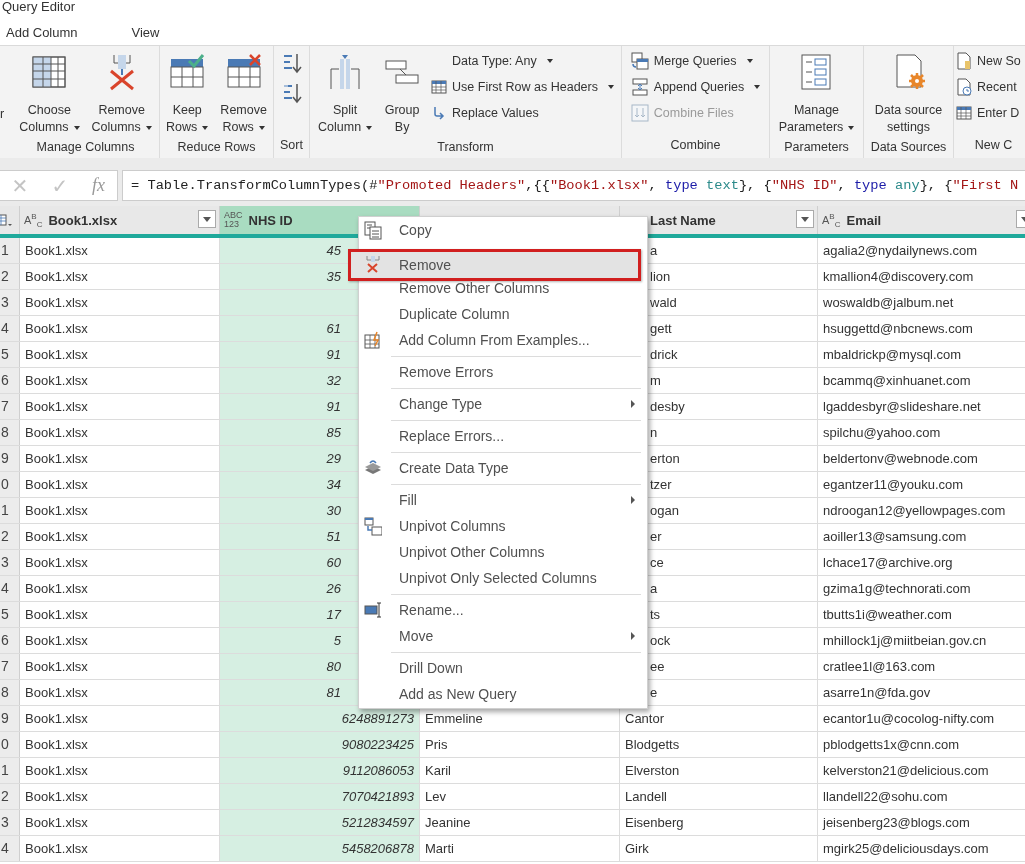 The width and height of the screenshot is (1025, 864). Describe the element at coordinates (964, 87) in the screenshot. I see `document-clock-icon` at that location.